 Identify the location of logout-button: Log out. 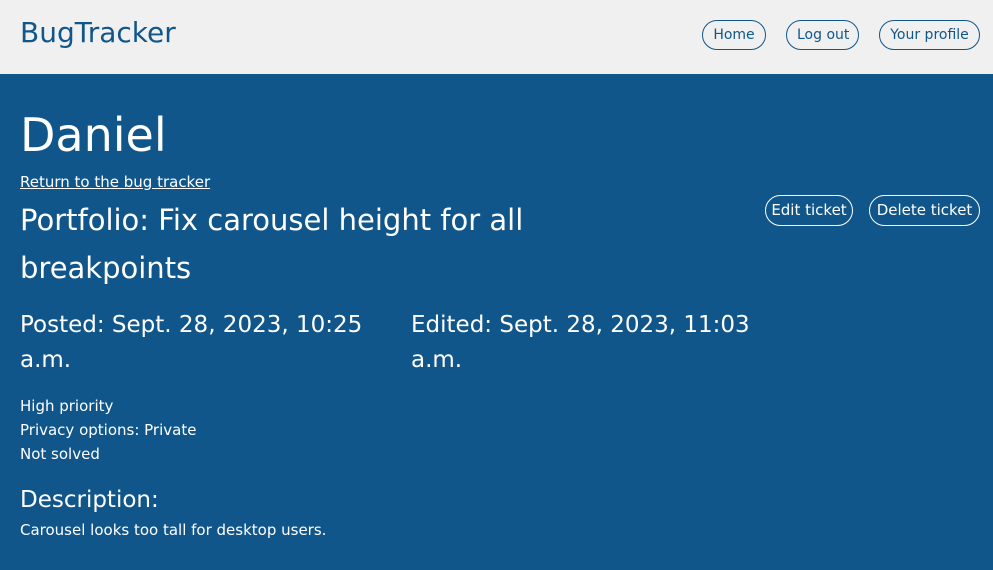
(822, 35).